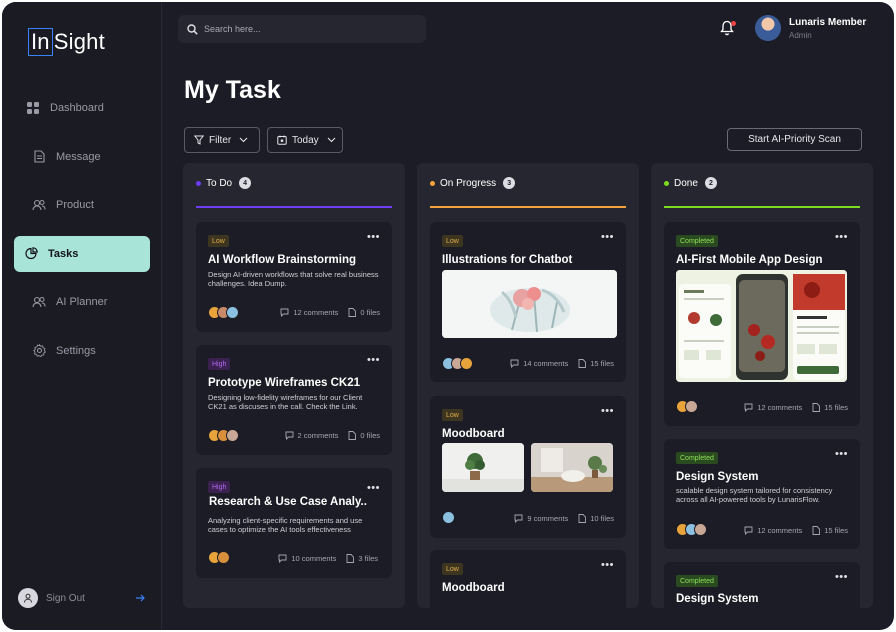 The width and height of the screenshot is (896, 632). I want to click on column-header: Done 2, so click(690, 183).